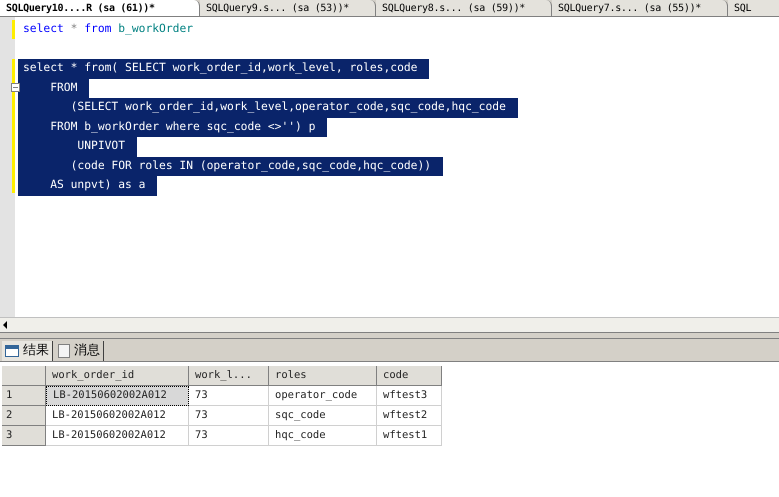  I want to click on row-header: 1, so click(24, 396).